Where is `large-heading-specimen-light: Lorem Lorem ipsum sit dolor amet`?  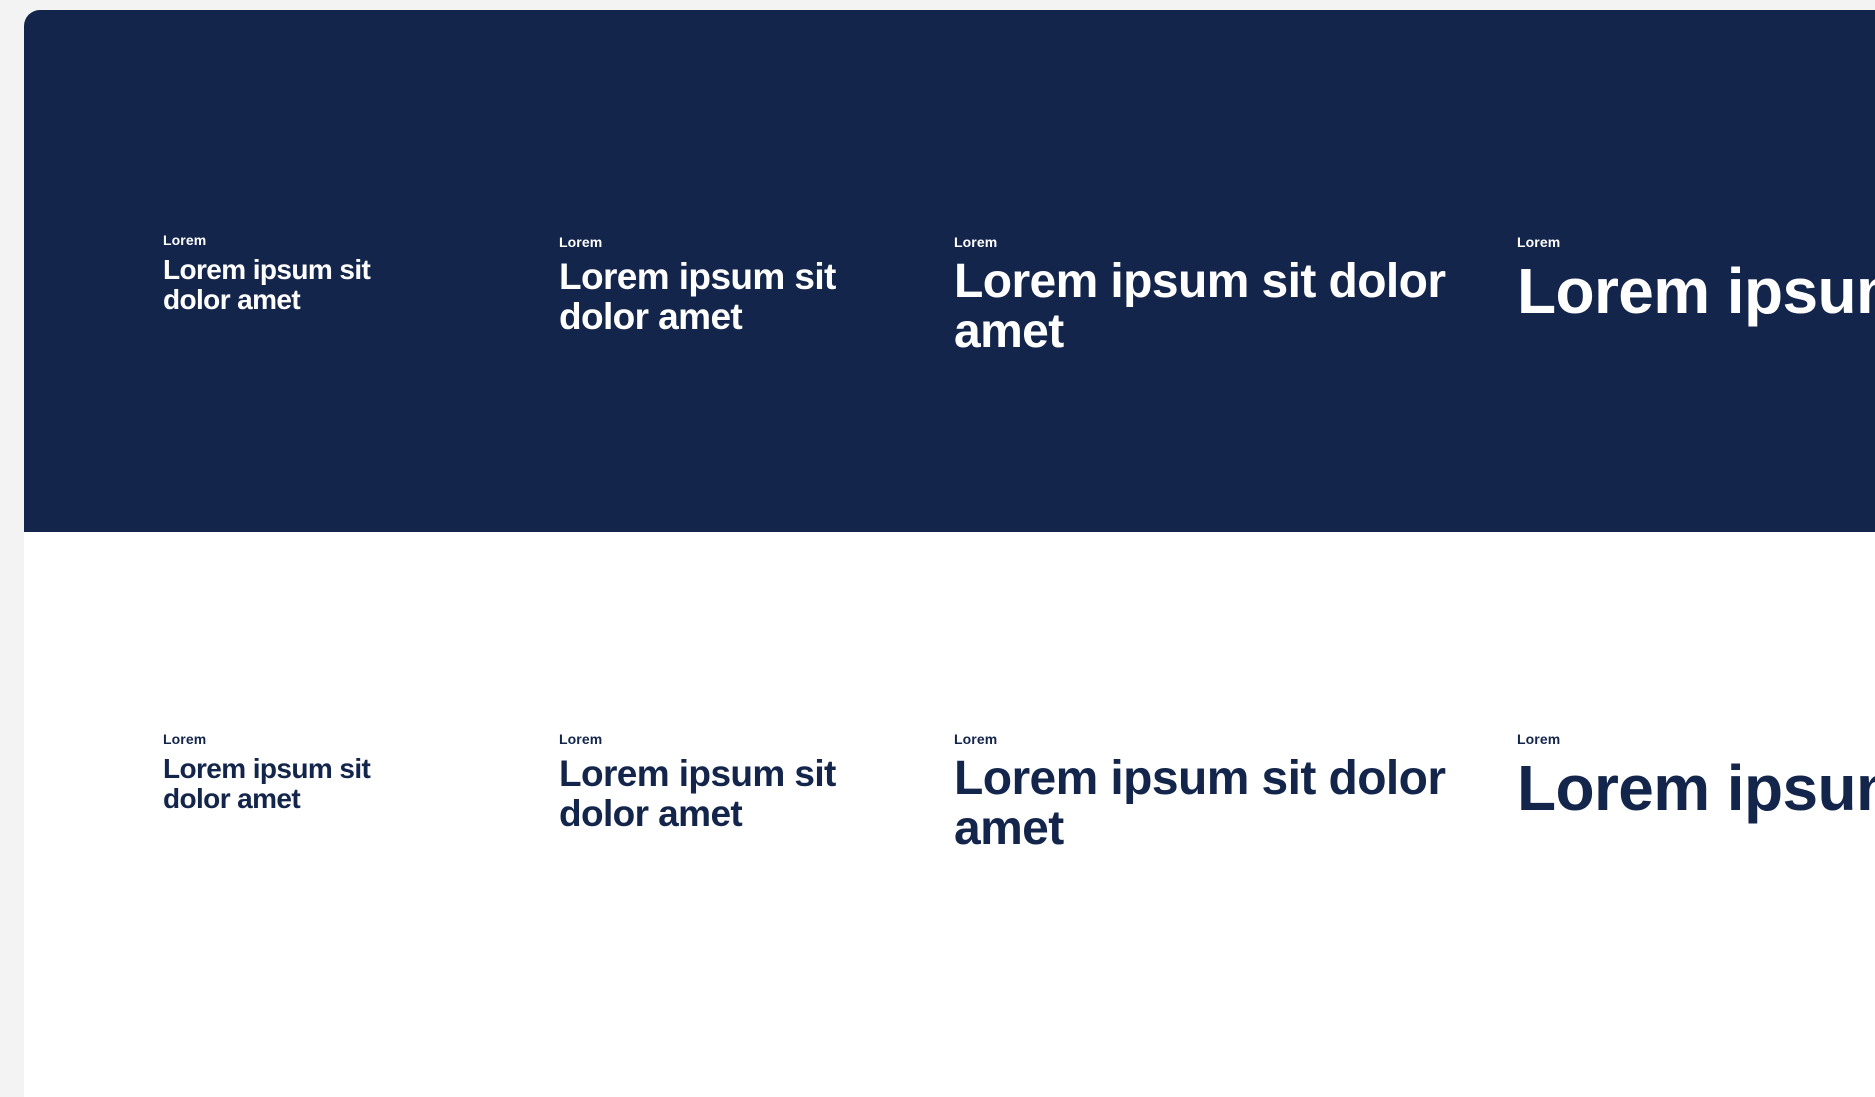 large-heading-specimen-light: Lorem Lorem ipsum sit dolor amet is located at coordinates (1224, 793).